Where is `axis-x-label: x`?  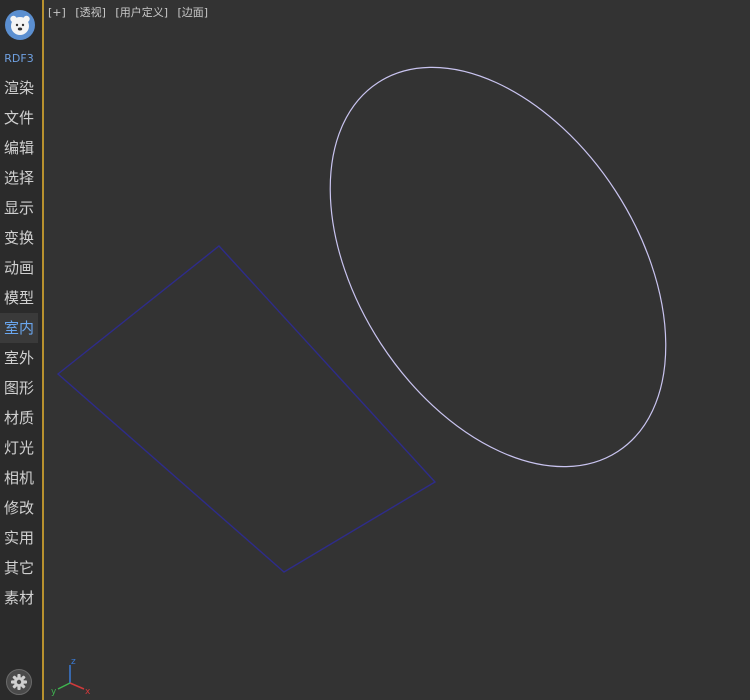 axis-x-label: x is located at coordinates (88, 692).